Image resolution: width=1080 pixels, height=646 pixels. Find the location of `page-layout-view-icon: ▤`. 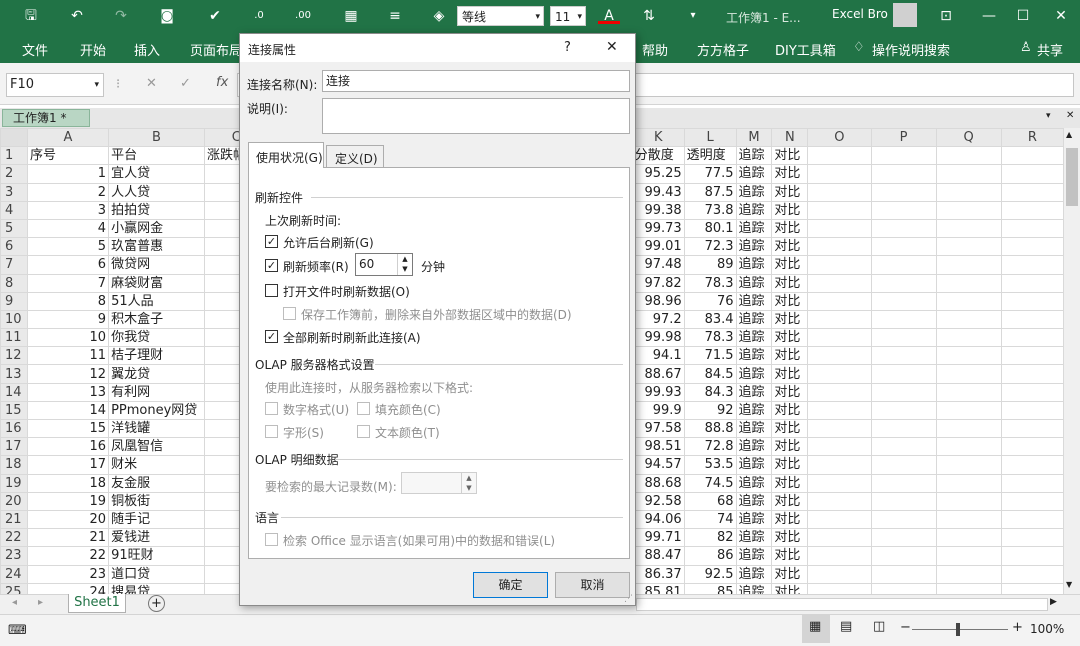

page-layout-view-icon: ▤ is located at coordinates (846, 626).